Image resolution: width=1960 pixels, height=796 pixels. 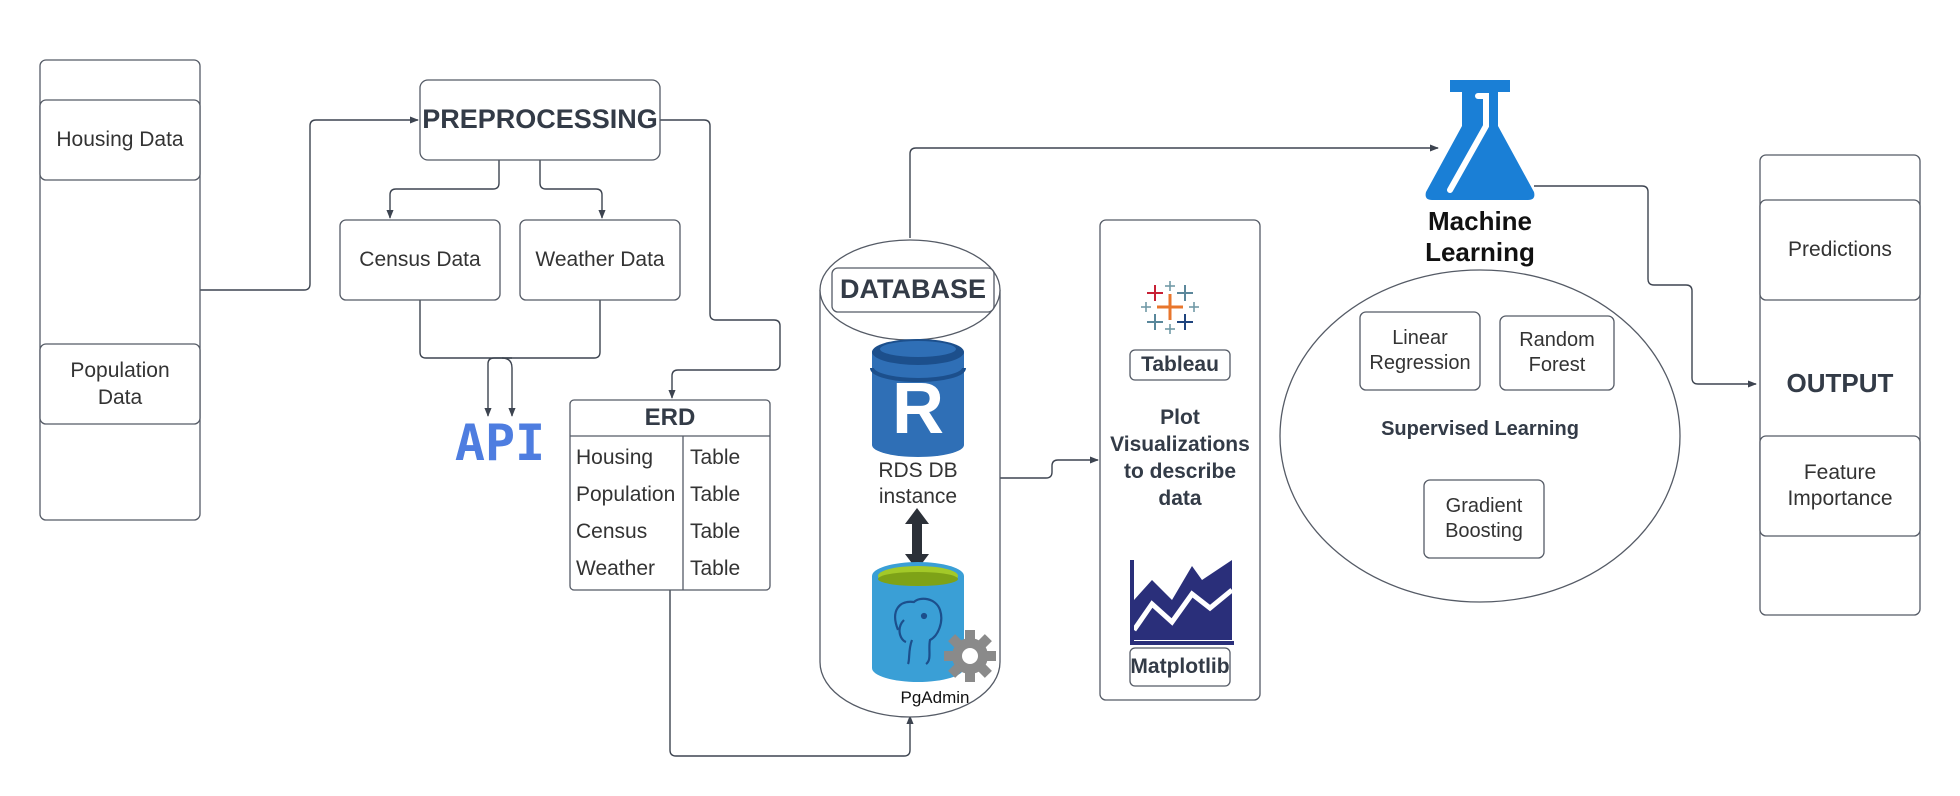 I want to click on connector-pre-to-census, so click(x=443, y=189).